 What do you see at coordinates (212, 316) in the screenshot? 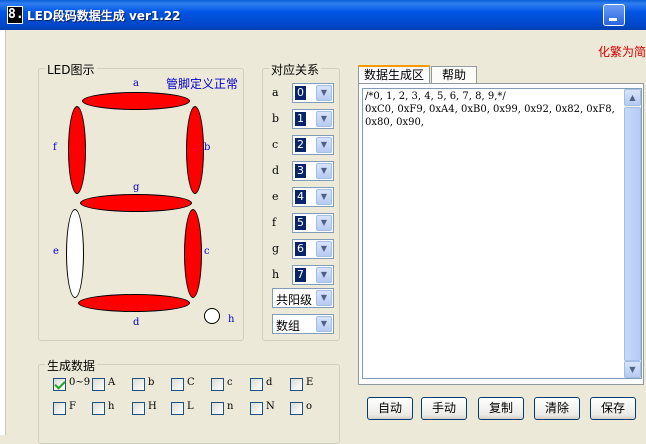
I see `segment-h-dot` at bounding box center [212, 316].